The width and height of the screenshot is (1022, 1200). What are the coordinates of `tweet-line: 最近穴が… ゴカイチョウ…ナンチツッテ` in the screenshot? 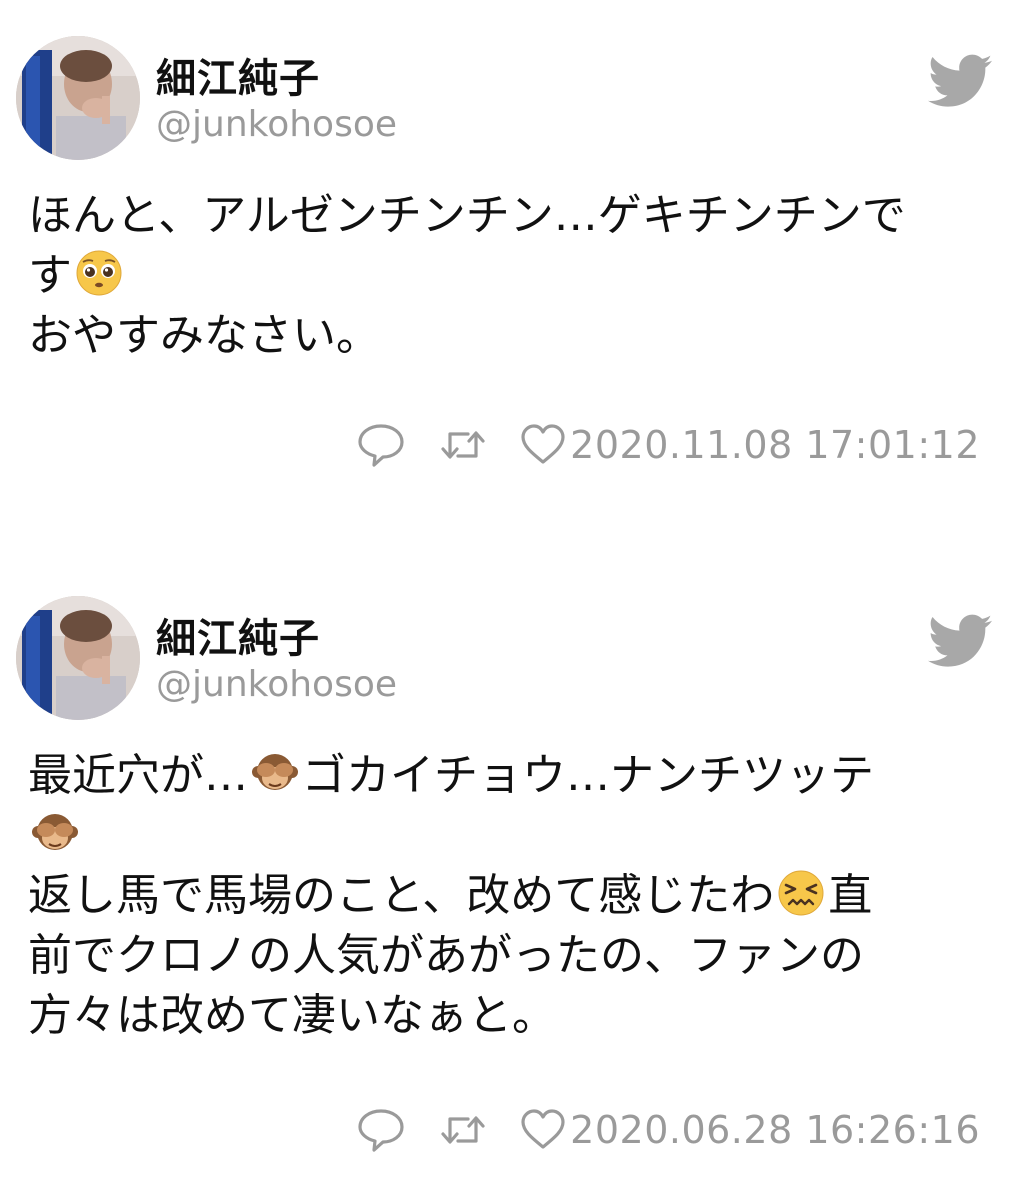 It's located at (514, 776).